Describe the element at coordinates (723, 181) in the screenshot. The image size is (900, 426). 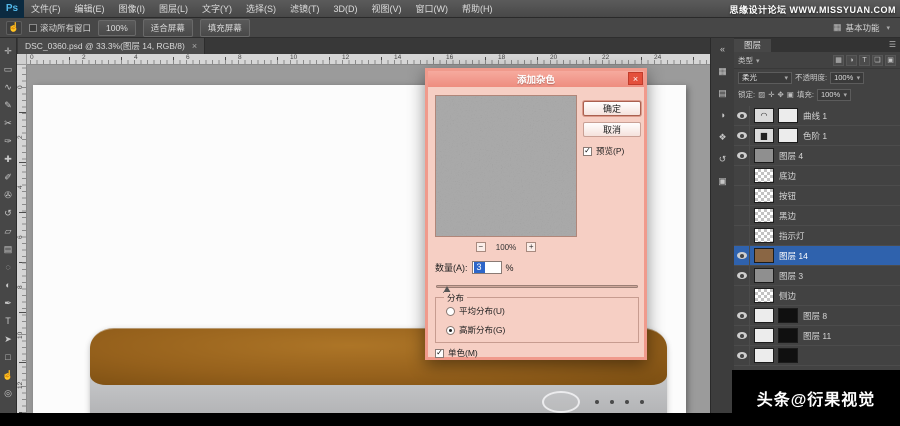
I see `properties-panel-icon: ▣` at that location.